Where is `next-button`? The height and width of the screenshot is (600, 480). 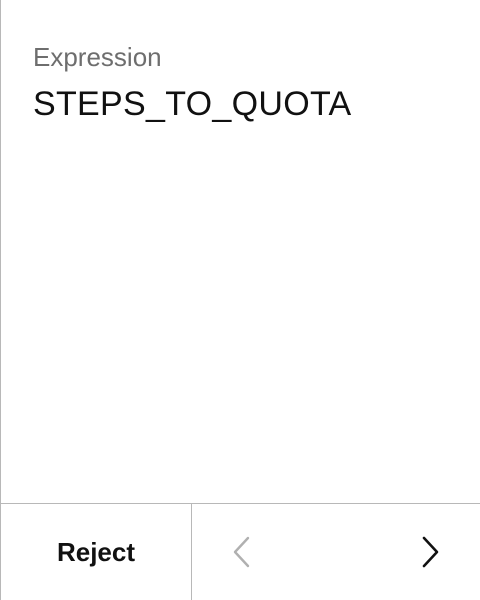 next-button is located at coordinates (430, 552).